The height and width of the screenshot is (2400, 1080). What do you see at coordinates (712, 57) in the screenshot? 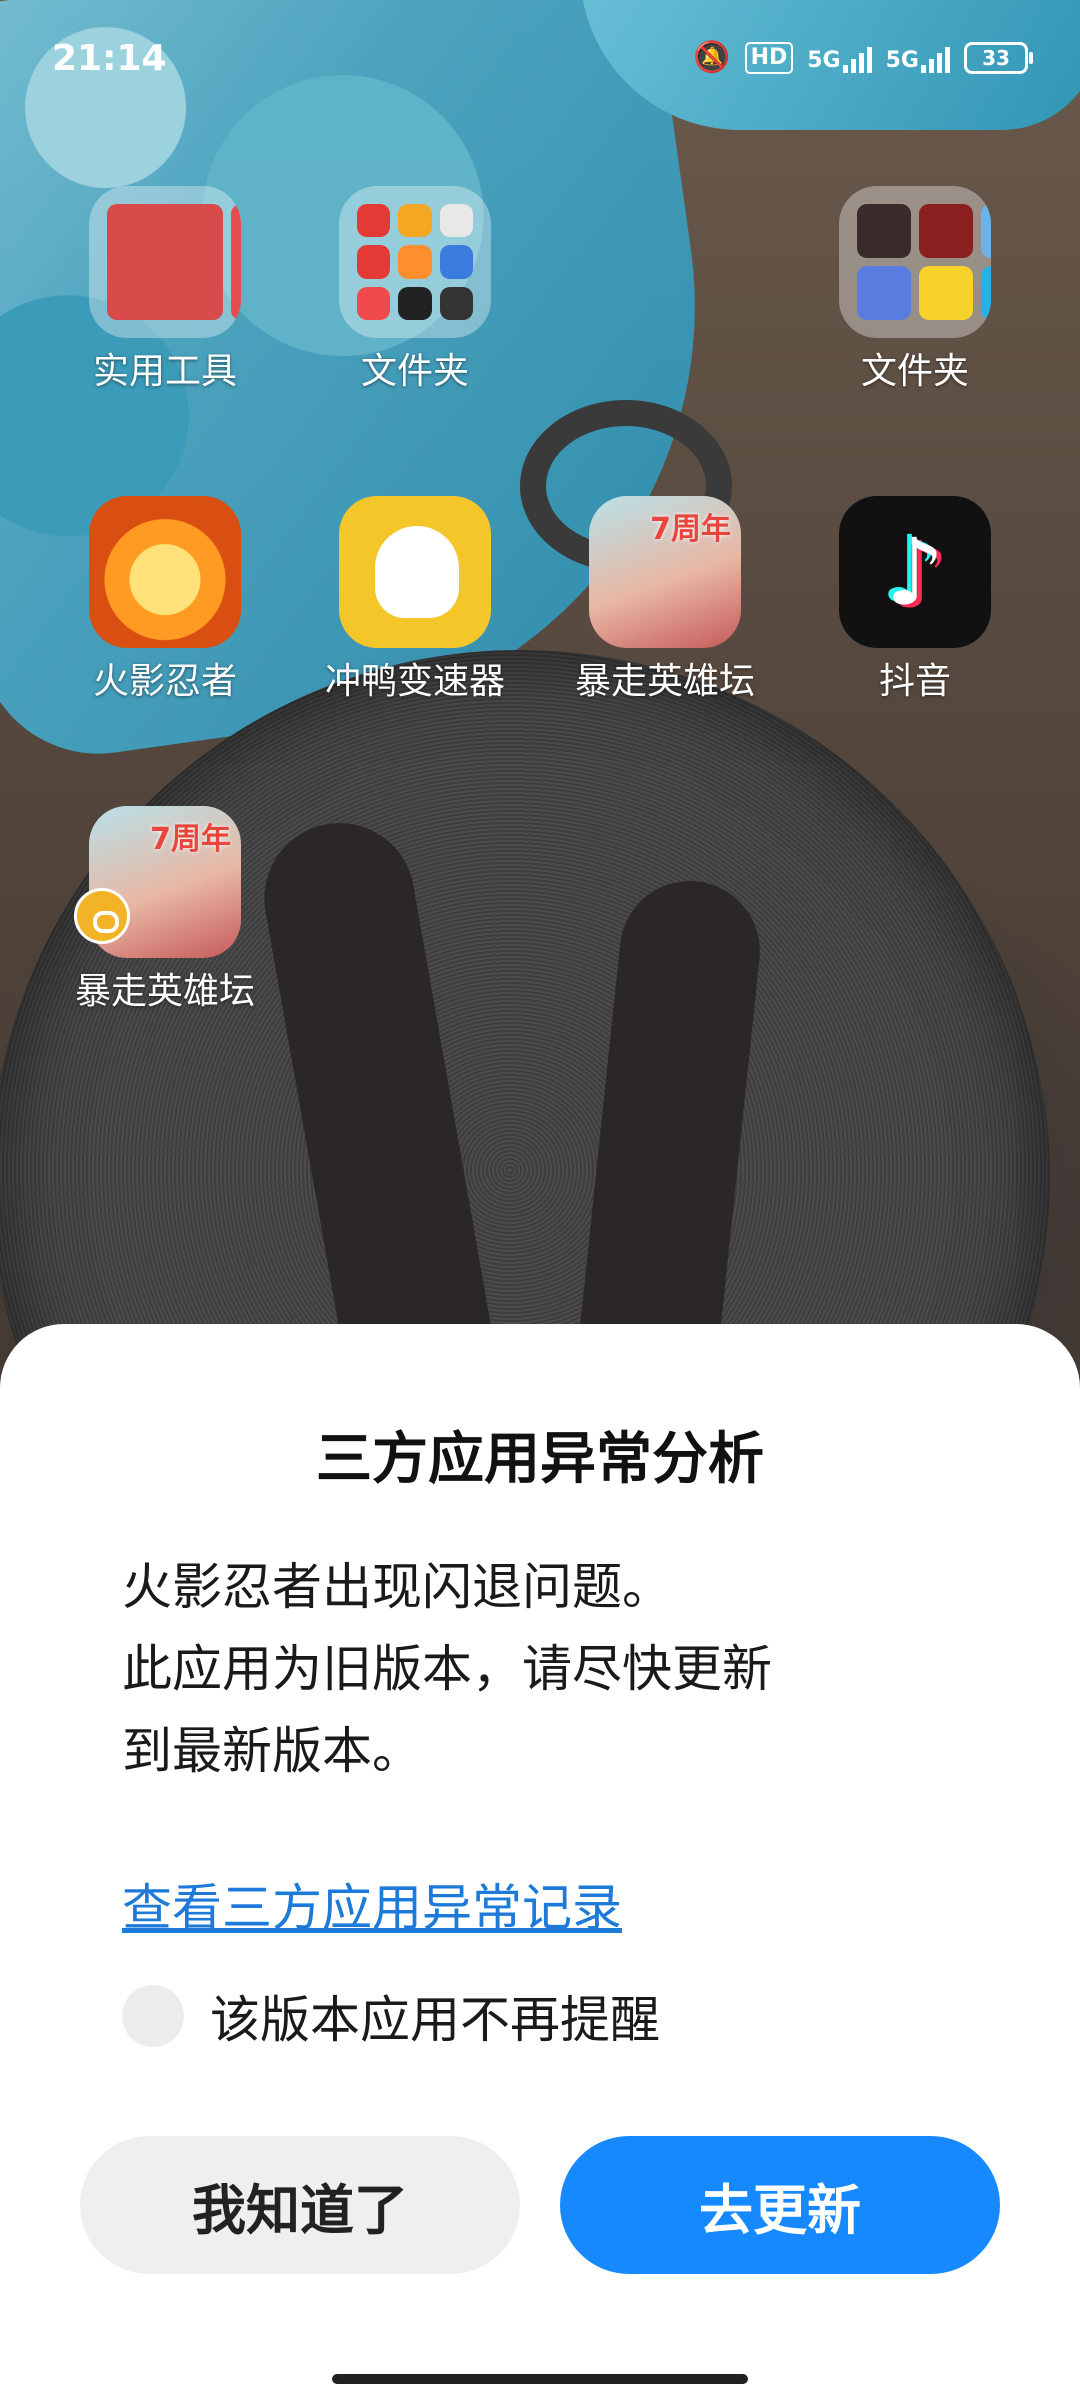
I see `mute-bell-icon: 🔕` at bounding box center [712, 57].